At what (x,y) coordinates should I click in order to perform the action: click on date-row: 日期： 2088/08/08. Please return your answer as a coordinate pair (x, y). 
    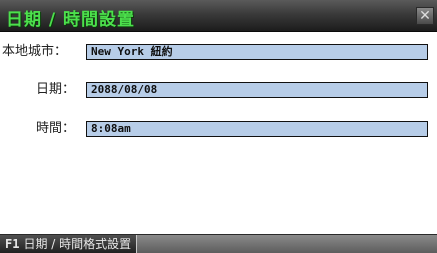
    Looking at the image, I should click on (218, 90).